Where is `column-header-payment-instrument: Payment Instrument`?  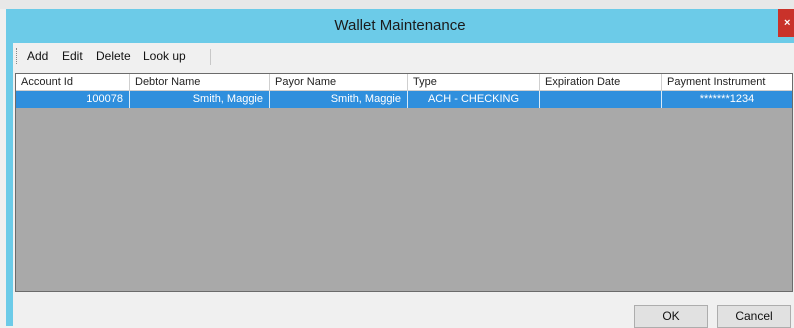 column-header-payment-instrument: Payment Instrument is located at coordinates (727, 82).